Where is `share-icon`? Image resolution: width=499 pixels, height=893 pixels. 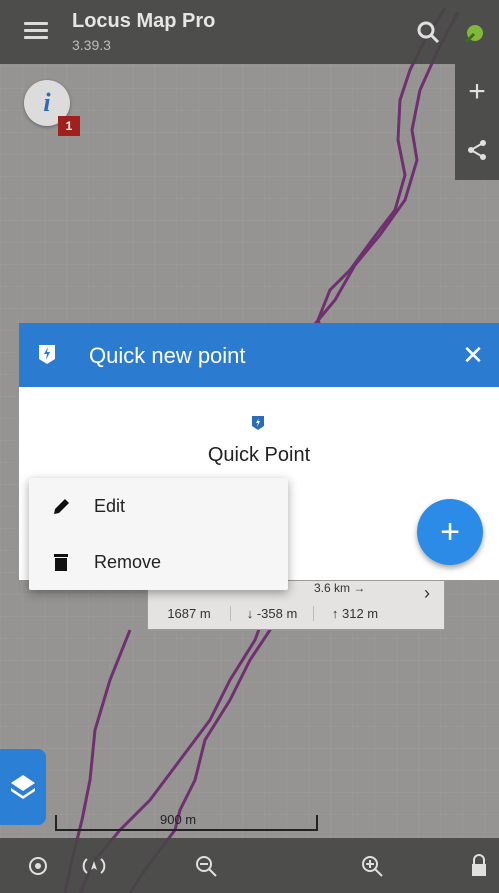 share-icon is located at coordinates (477, 150).